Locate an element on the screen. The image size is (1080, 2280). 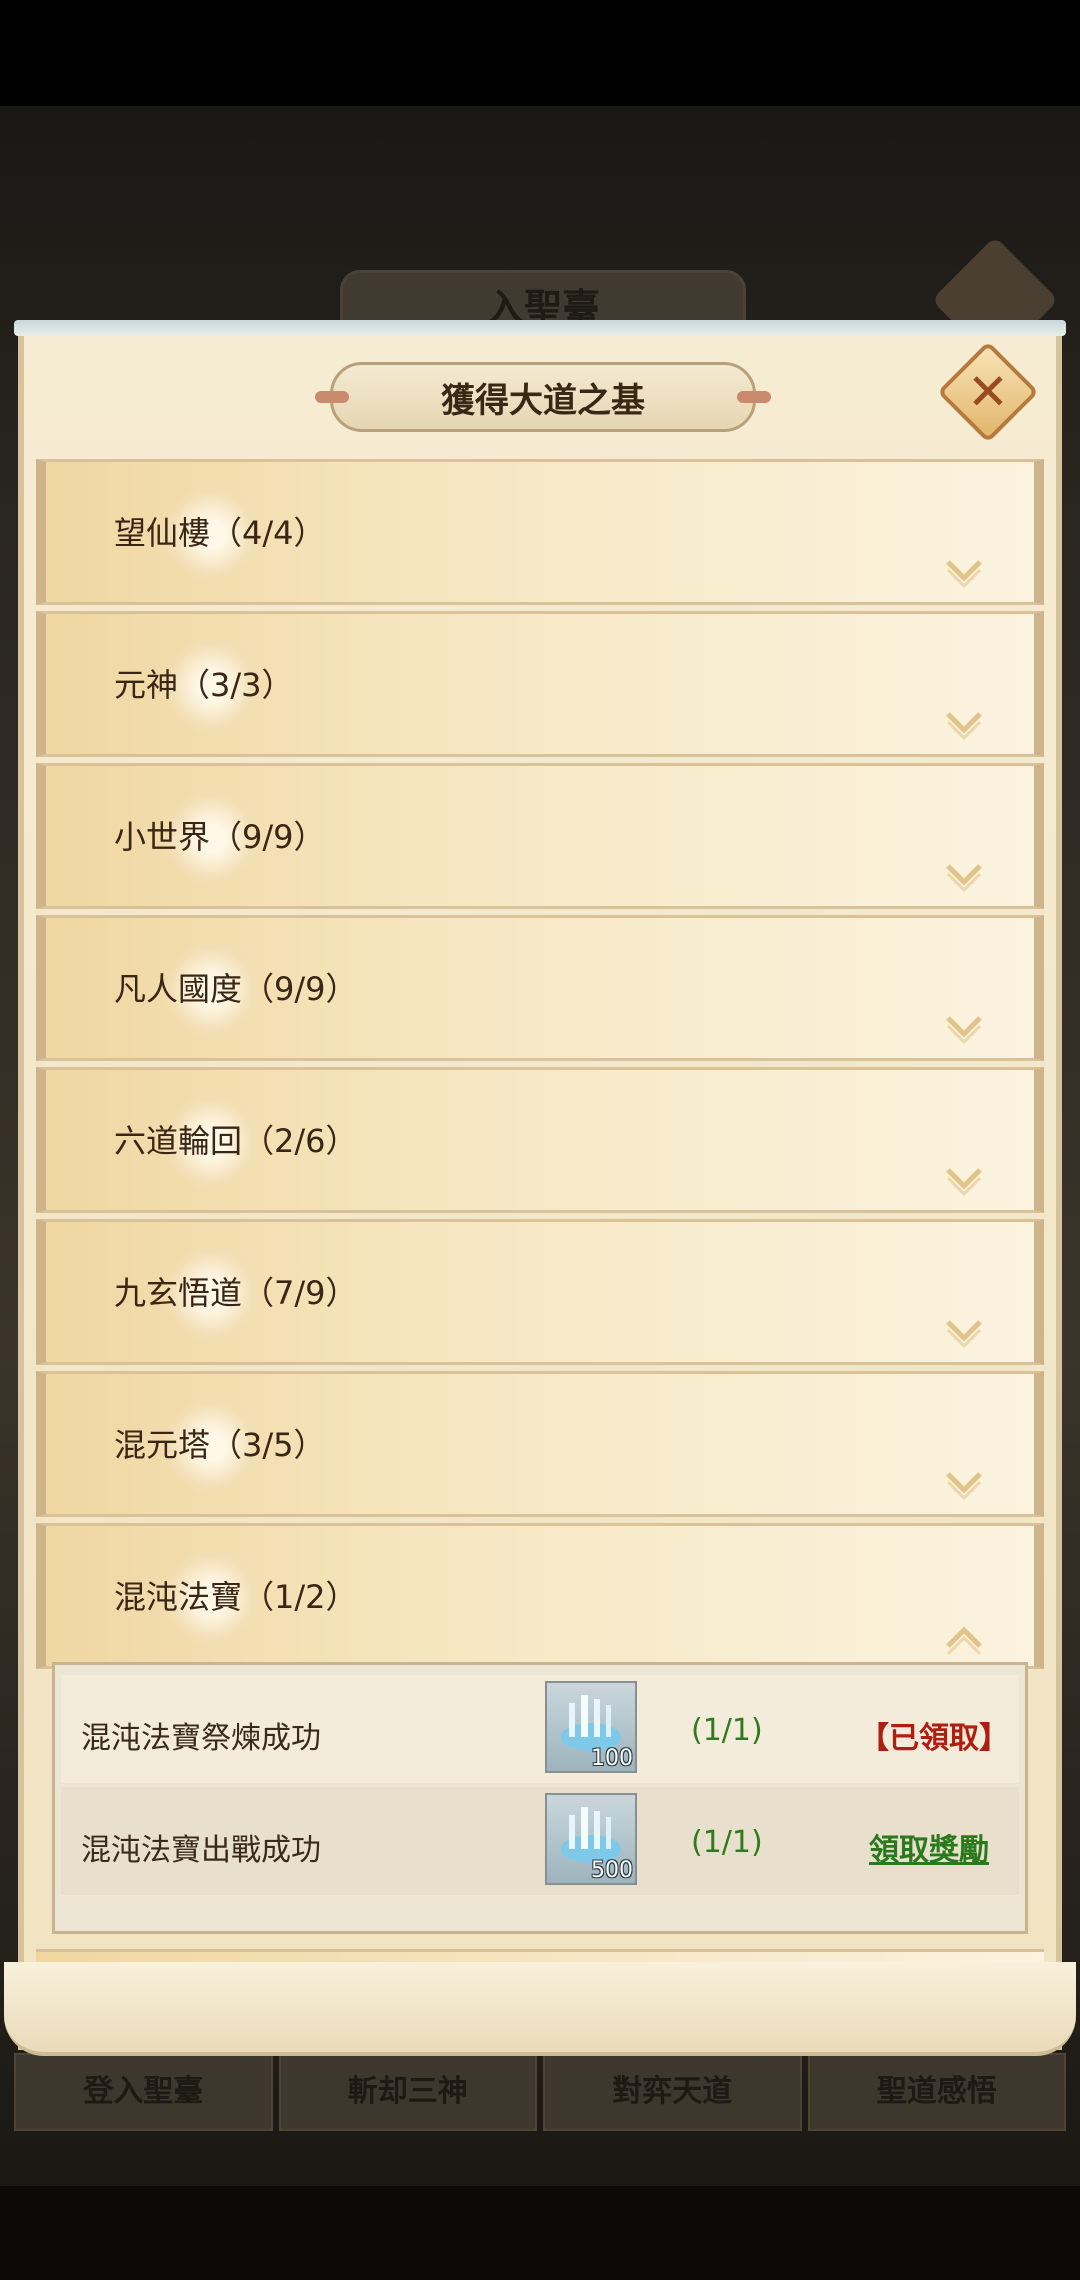
category-label: 望仙樓（4/4） is located at coordinates (220, 533).